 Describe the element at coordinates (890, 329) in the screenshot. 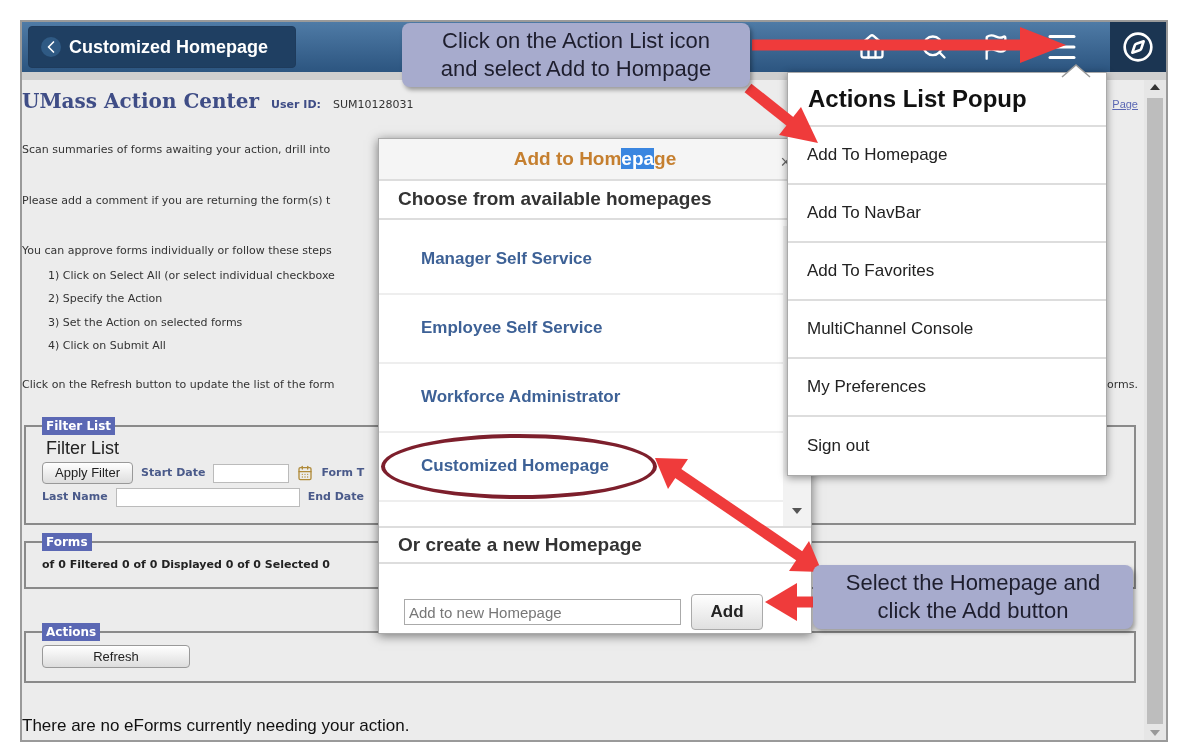

I see `action-menu-item: MultiChannel Console` at that location.